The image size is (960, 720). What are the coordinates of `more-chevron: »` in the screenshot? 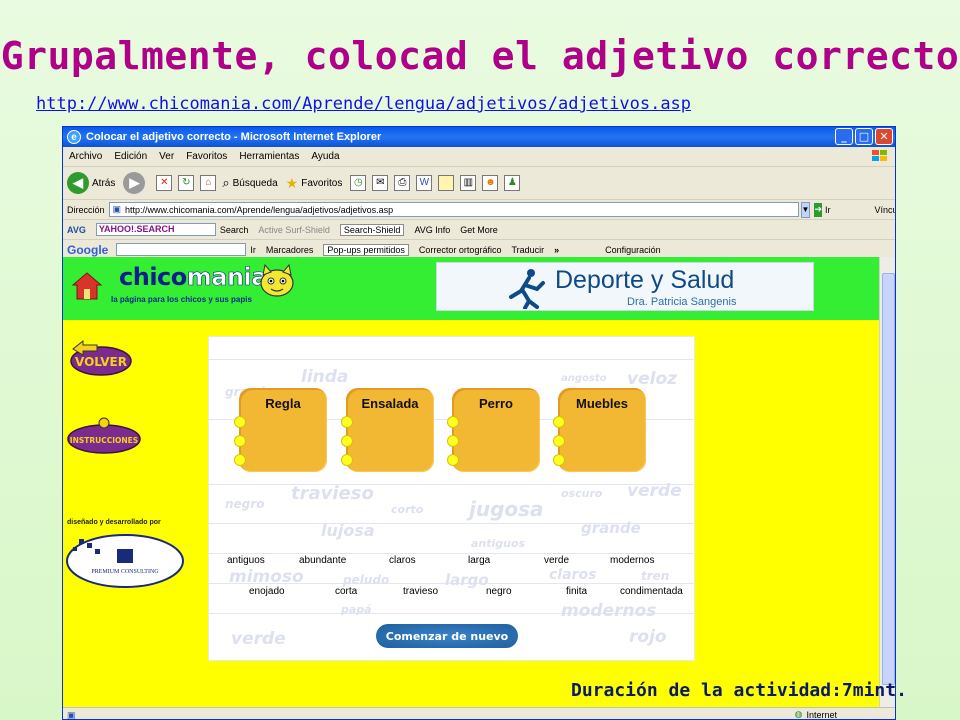 It's located at (556, 250).